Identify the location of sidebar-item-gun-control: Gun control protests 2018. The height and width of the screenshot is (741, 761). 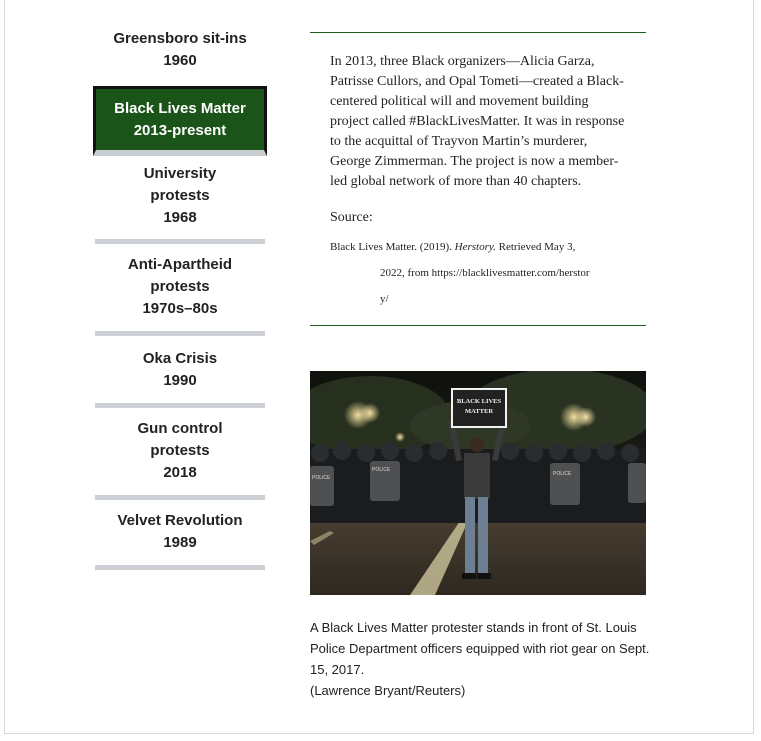
(180, 454).